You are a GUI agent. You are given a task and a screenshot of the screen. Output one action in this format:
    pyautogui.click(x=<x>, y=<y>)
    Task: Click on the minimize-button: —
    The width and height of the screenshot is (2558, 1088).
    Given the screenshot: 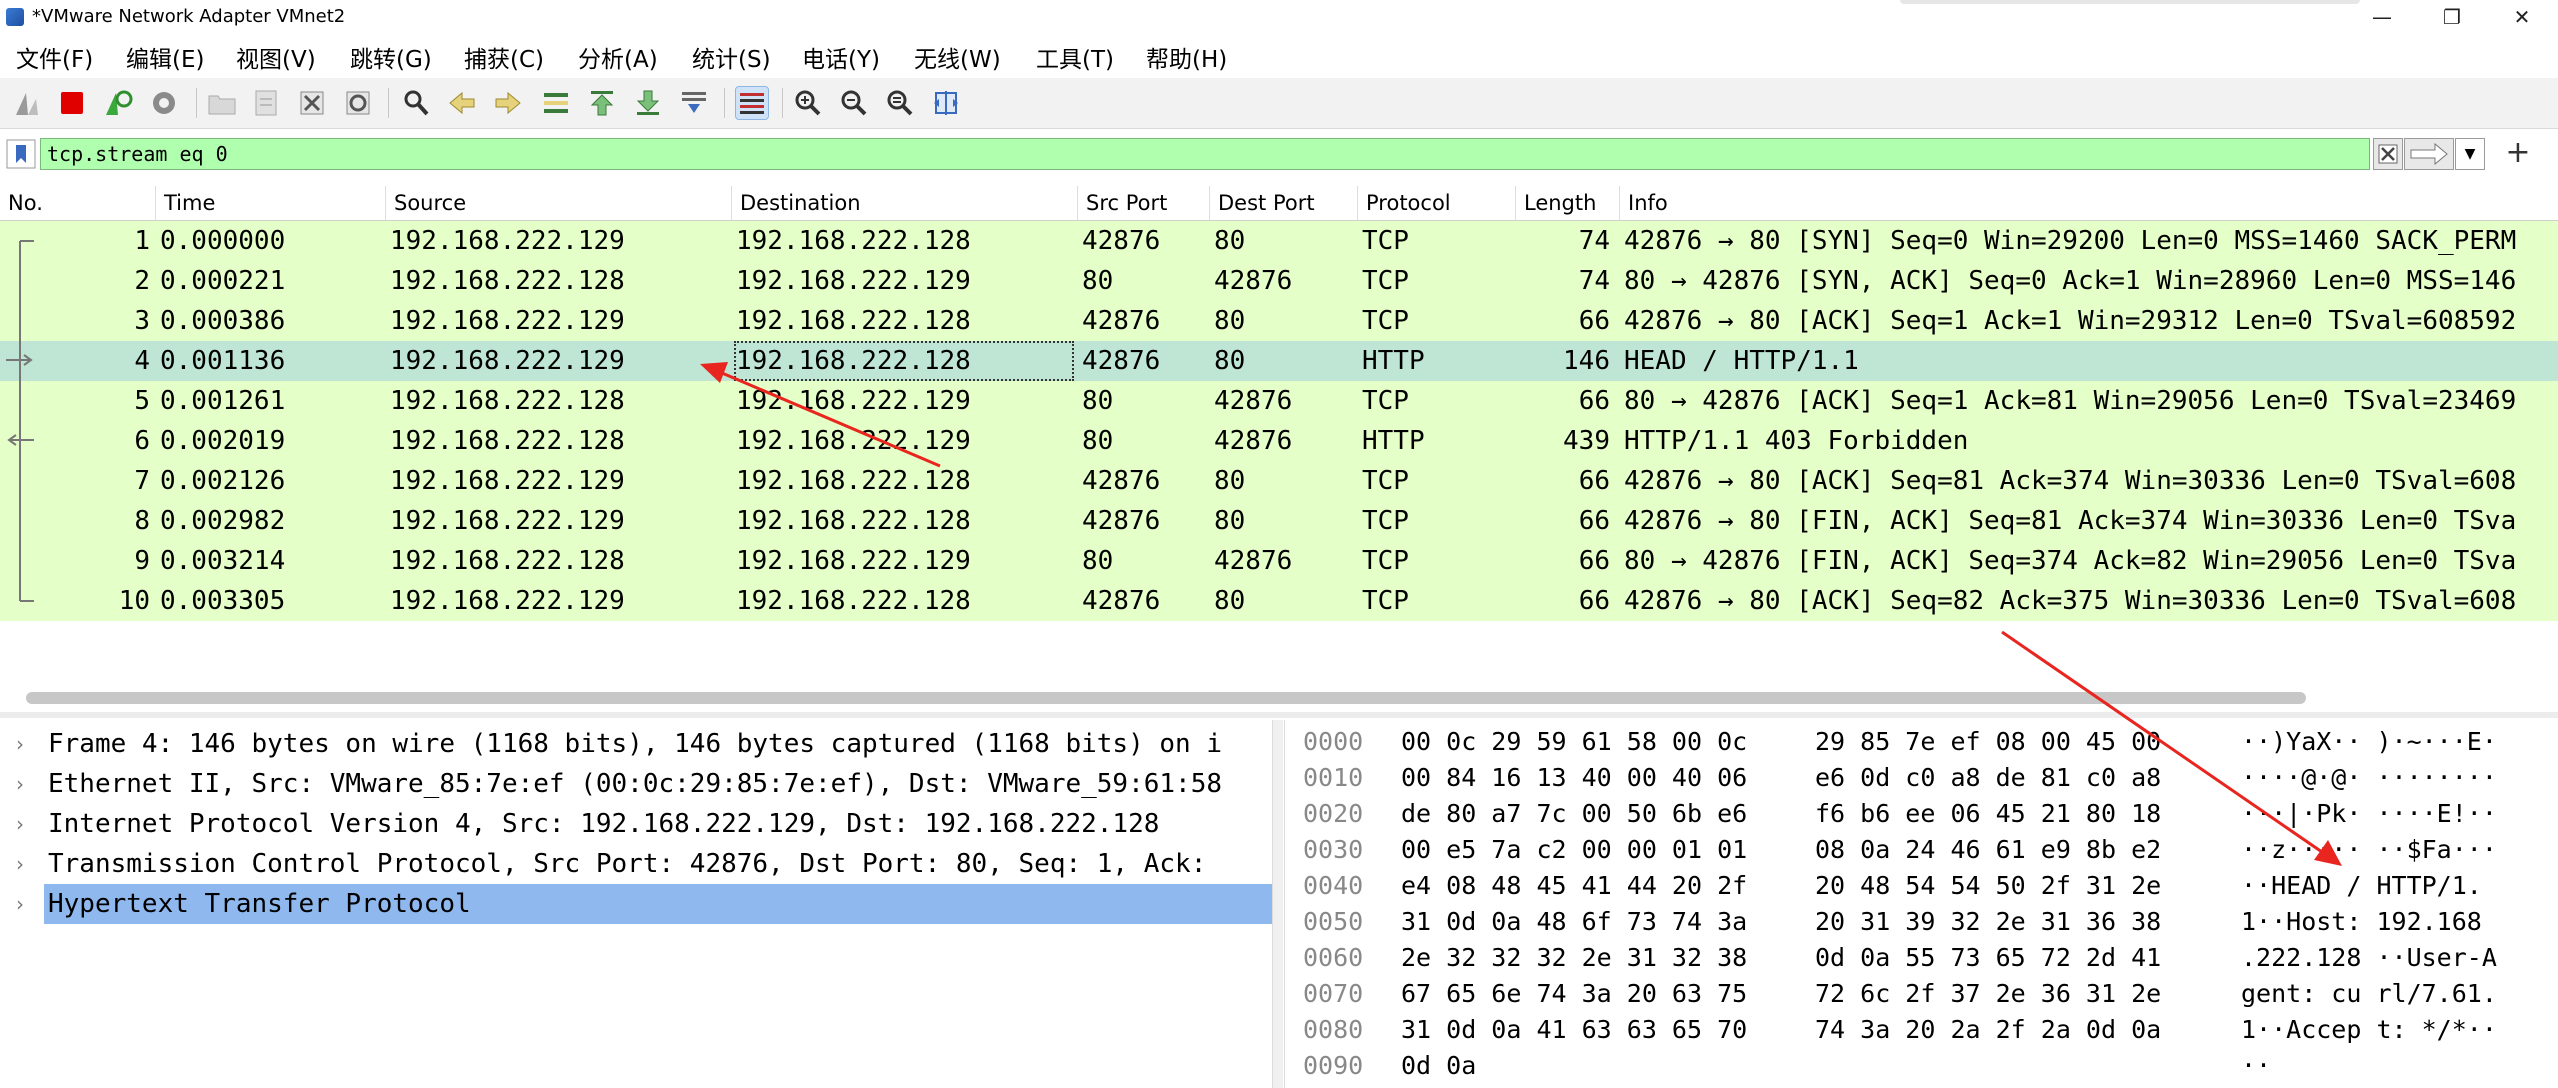 What is the action you would take?
    pyautogui.click(x=2382, y=17)
    